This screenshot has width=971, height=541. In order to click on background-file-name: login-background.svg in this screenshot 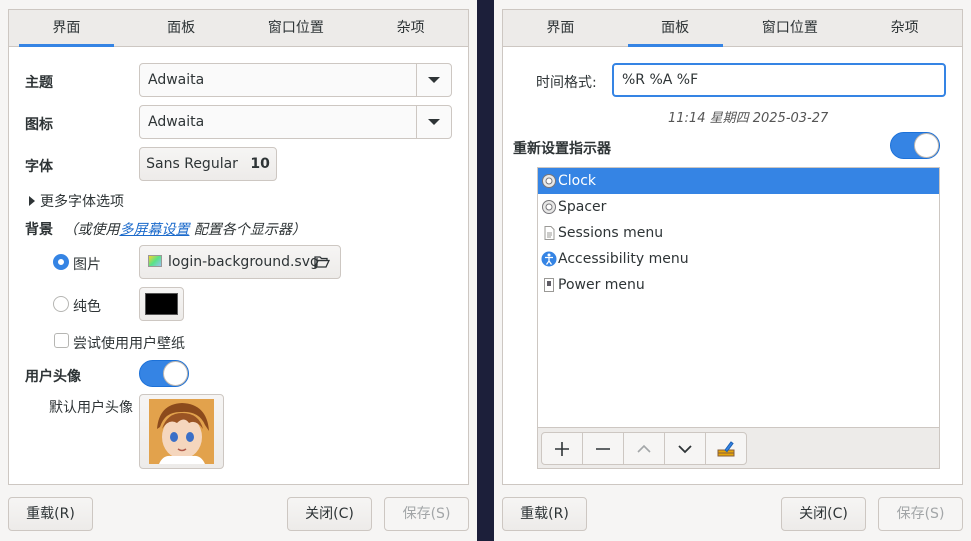, I will do `click(243, 262)`.